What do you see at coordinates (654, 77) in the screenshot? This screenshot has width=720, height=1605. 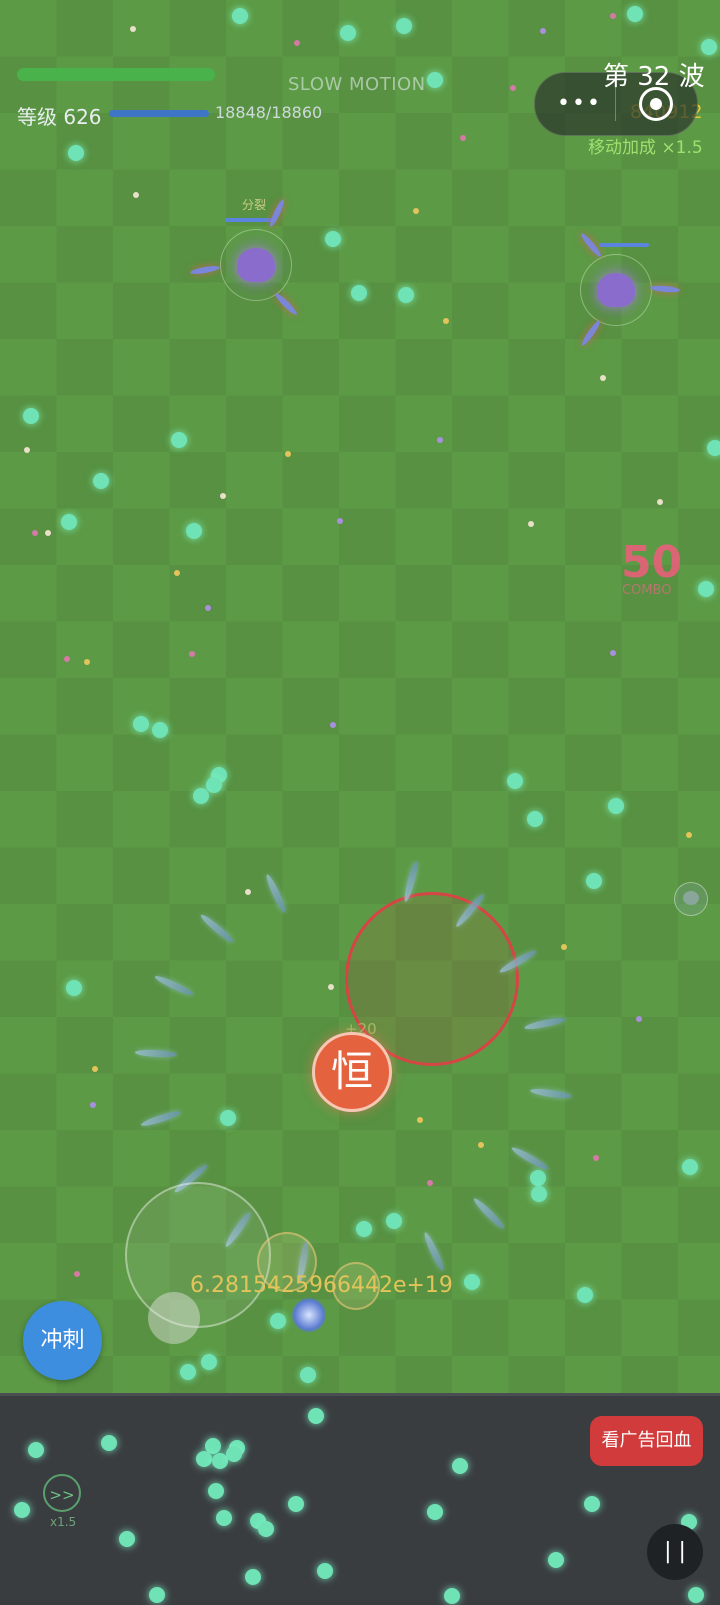 I see `wave-counter: 第 32 波` at bounding box center [654, 77].